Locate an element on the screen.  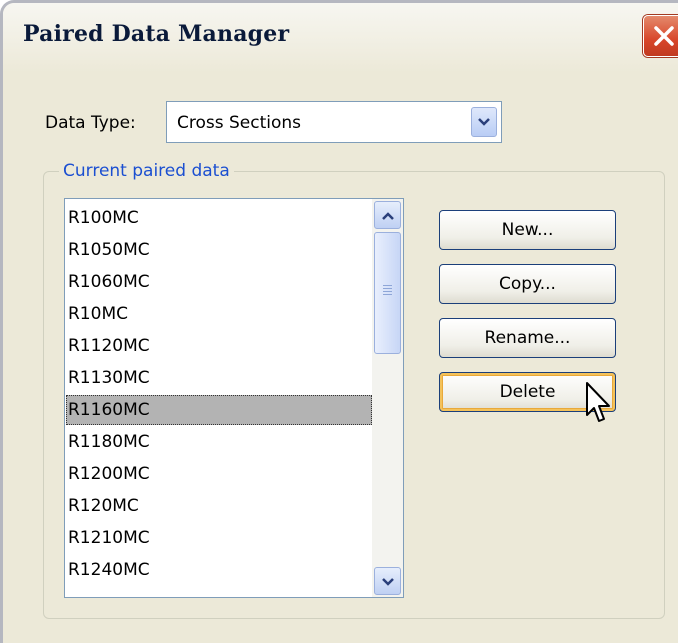
list-item: R1240MC is located at coordinates (219, 570).